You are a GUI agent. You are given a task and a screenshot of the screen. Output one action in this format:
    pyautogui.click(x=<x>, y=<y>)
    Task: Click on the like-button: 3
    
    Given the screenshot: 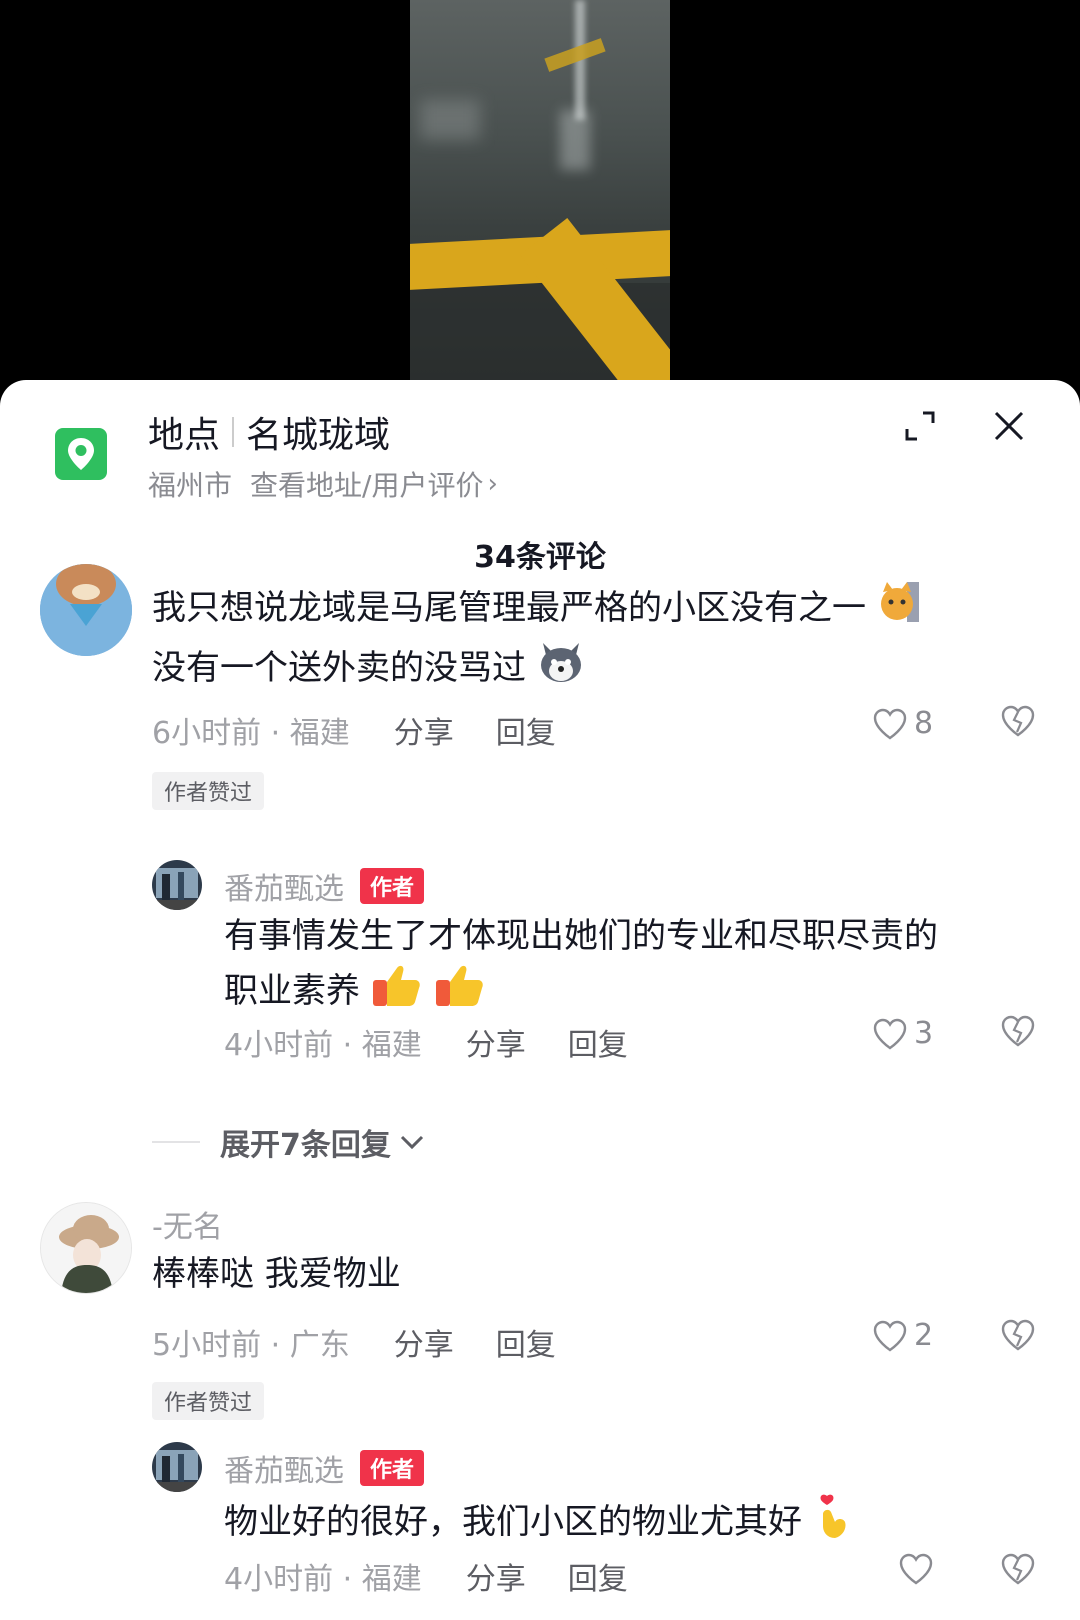 What is the action you would take?
    pyautogui.click(x=902, y=1033)
    